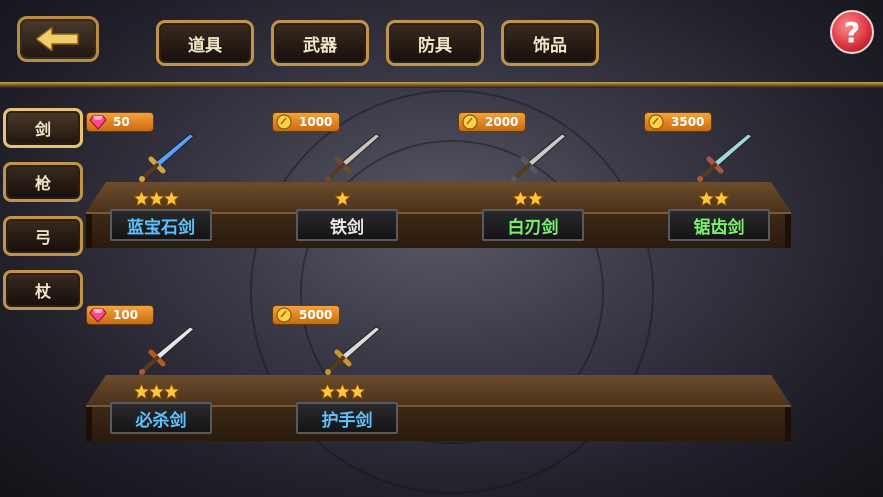  What do you see at coordinates (678, 122) in the screenshot?
I see `price-tag: 3500` at bounding box center [678, 122].